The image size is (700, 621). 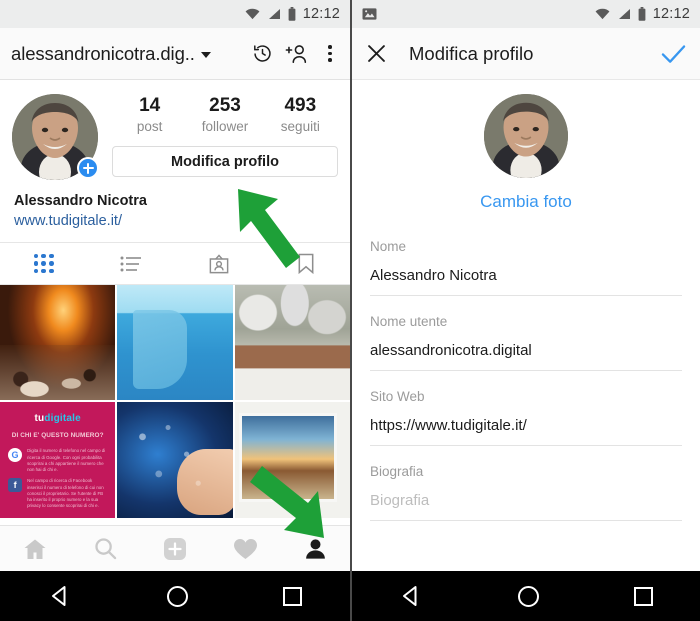 I want to click on add-person-icon, so click(x=297, y=53).